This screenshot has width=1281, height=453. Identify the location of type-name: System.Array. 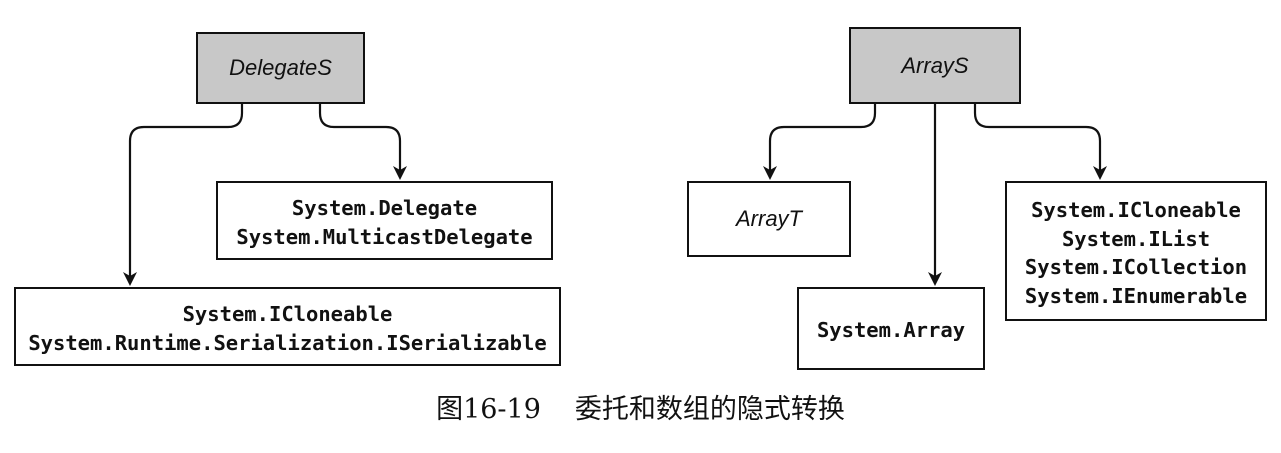
(891, 330).